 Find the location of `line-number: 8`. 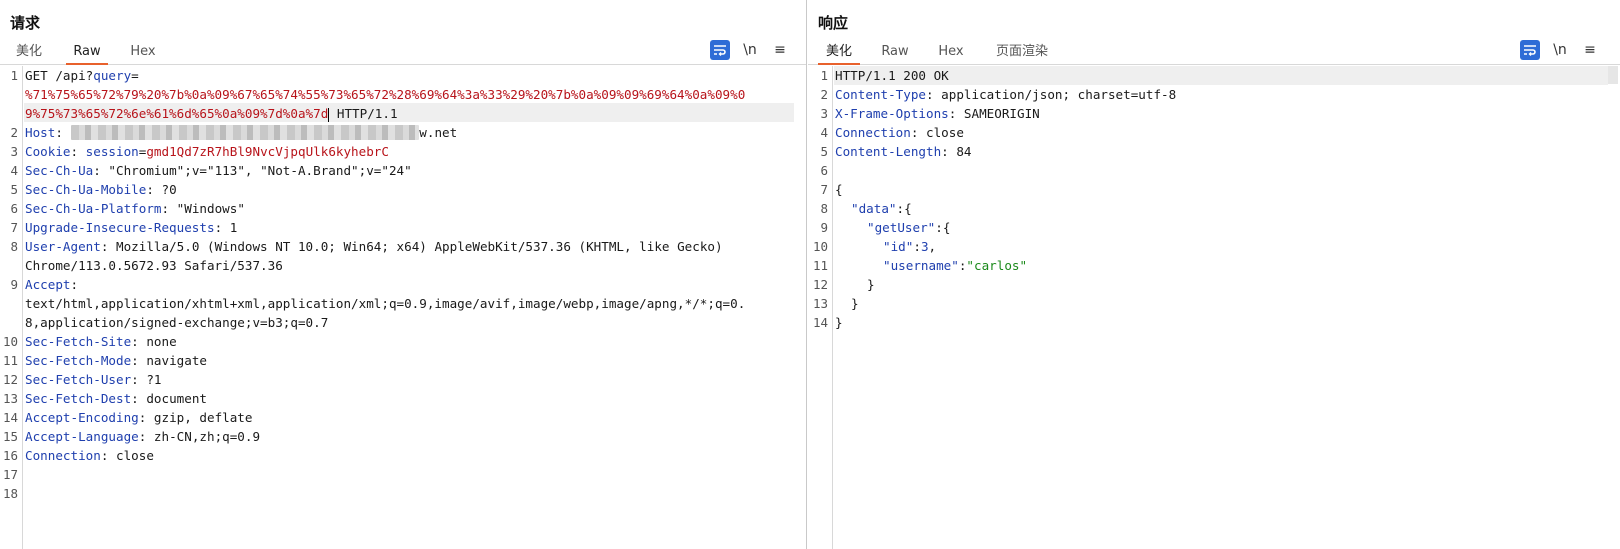

line-number: 8 is located at coordinates (824, 208).